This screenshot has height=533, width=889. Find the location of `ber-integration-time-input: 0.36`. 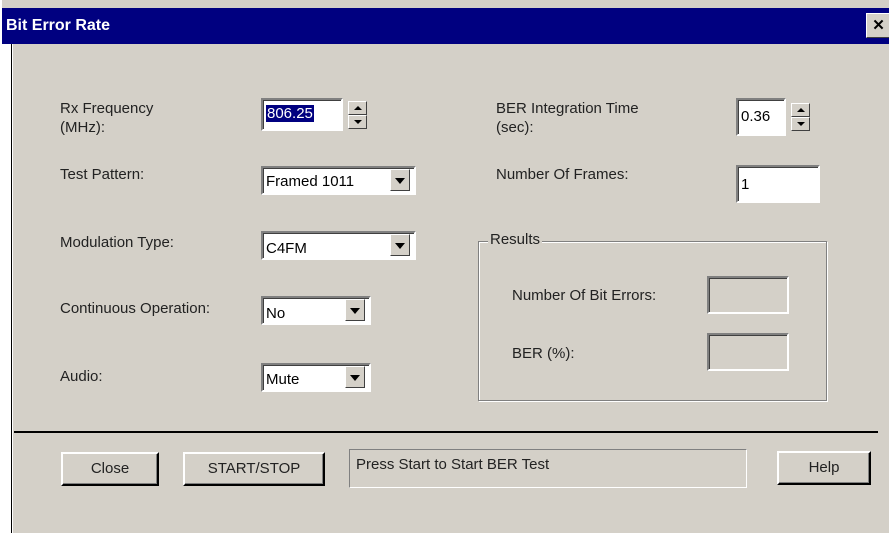

ber-integration-time-input: 0.36 is located at coordinates (761, 117).